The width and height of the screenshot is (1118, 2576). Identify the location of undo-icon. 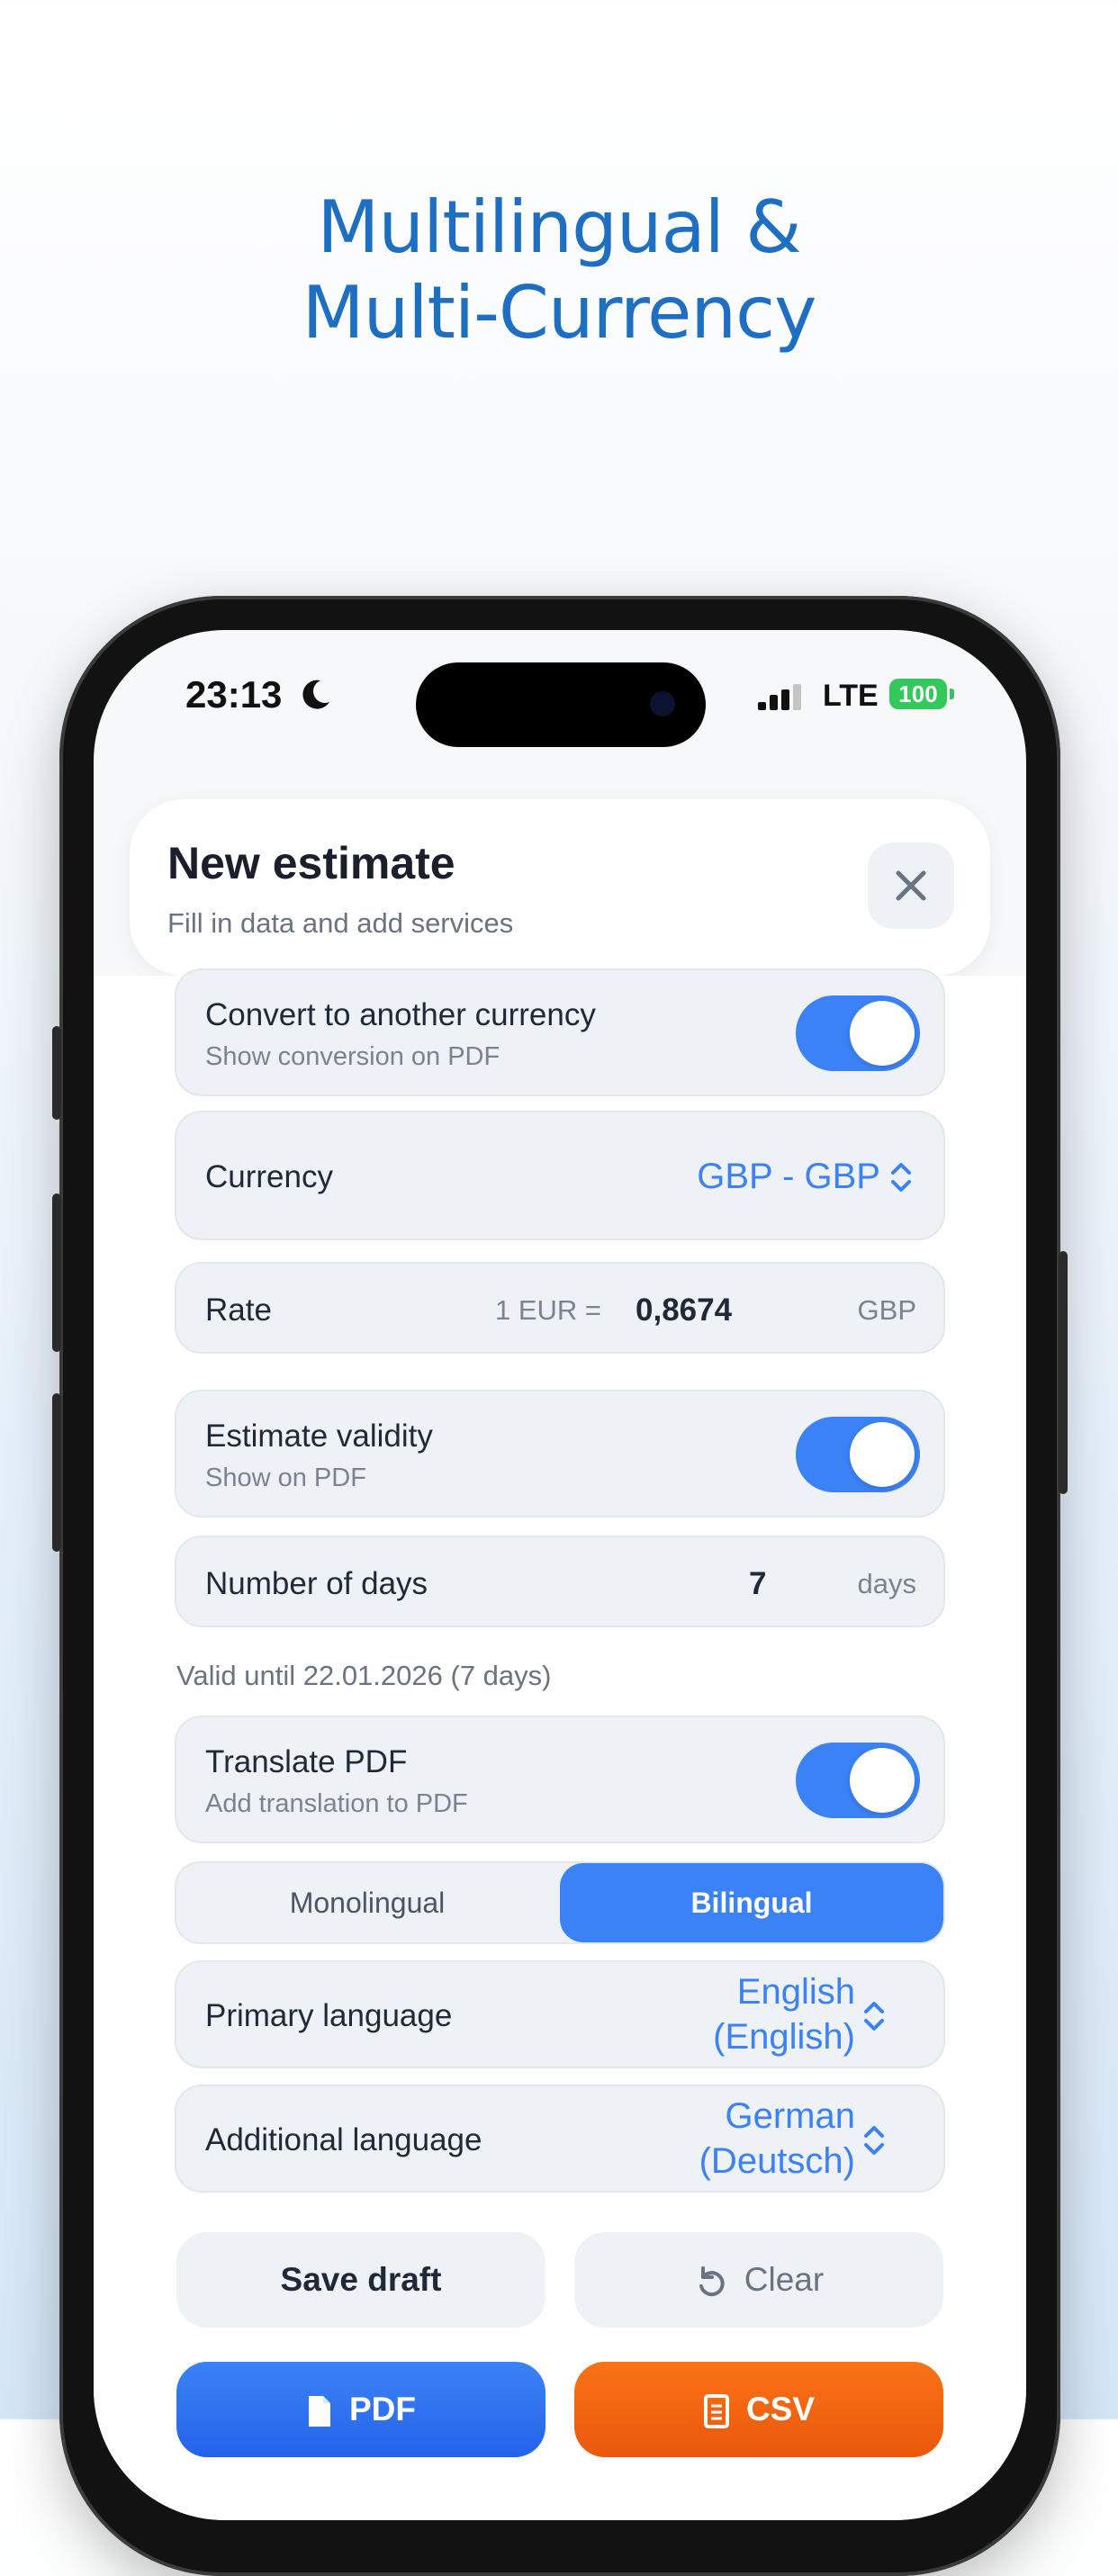
(712, 2281).